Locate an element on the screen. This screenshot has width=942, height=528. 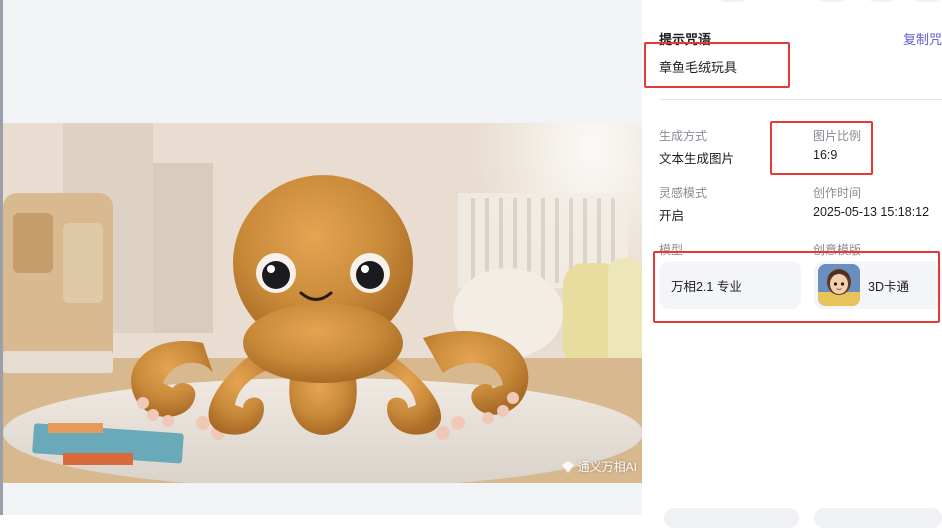
watermark: 通义万相AI is located at coordinates (599, 466).